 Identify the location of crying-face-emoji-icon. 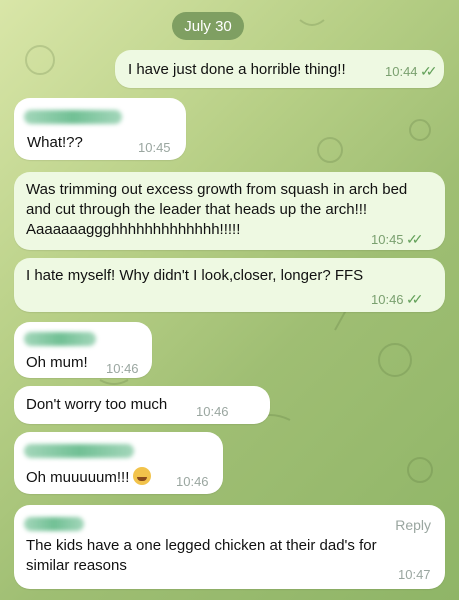
(142, 476).